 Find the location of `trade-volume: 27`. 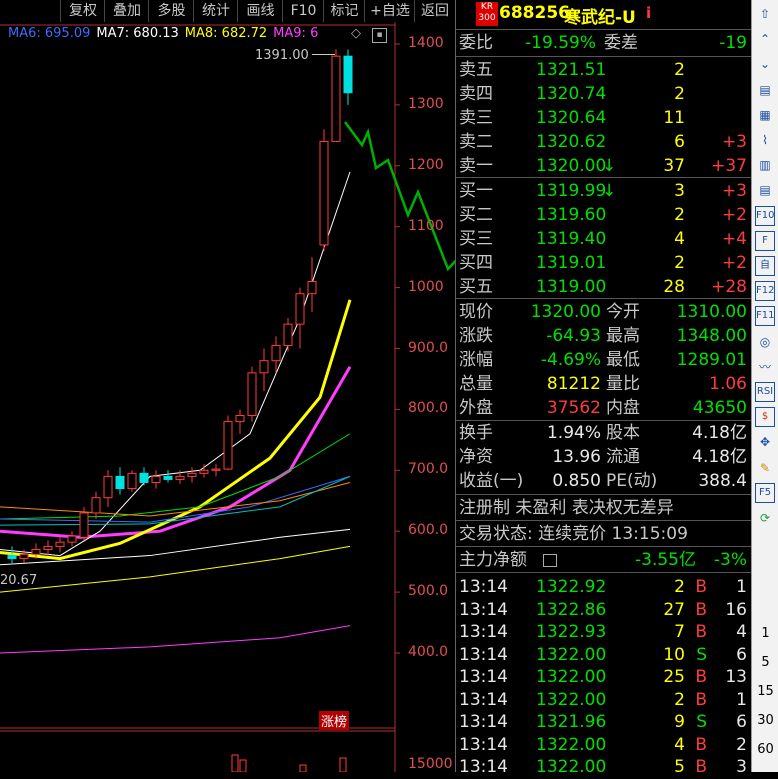

trade-volume: 27 is located at coordinates (674, 609).